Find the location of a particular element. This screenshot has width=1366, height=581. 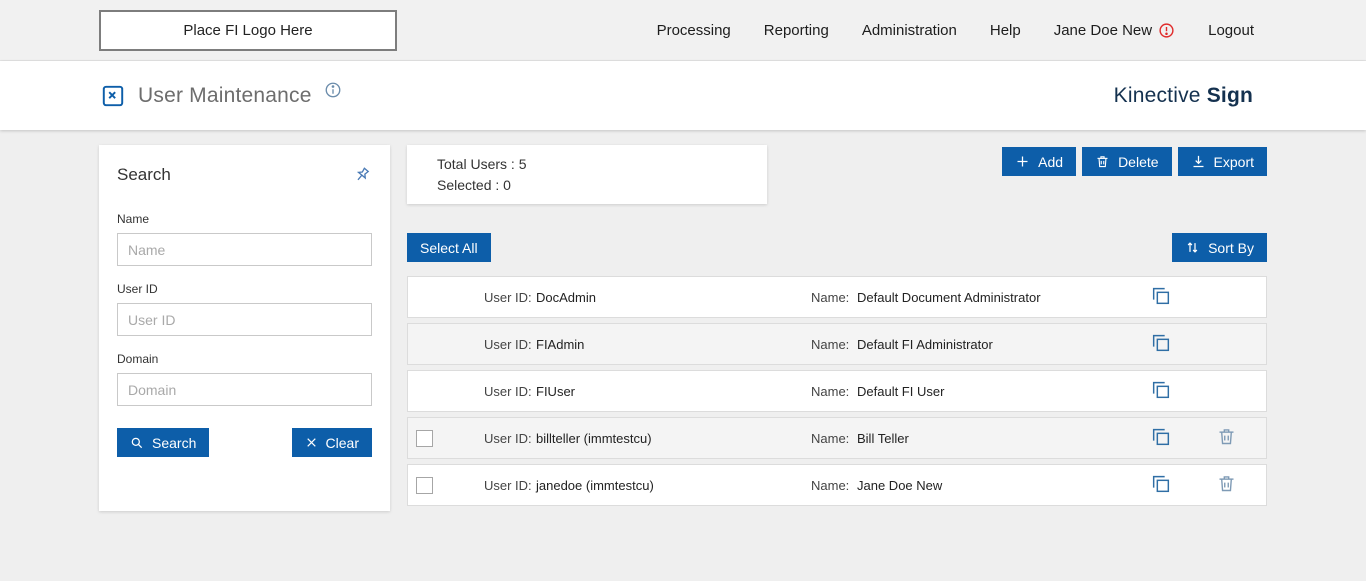

selected-count-text: Selected : 0 is located at coordinates (474, 185).